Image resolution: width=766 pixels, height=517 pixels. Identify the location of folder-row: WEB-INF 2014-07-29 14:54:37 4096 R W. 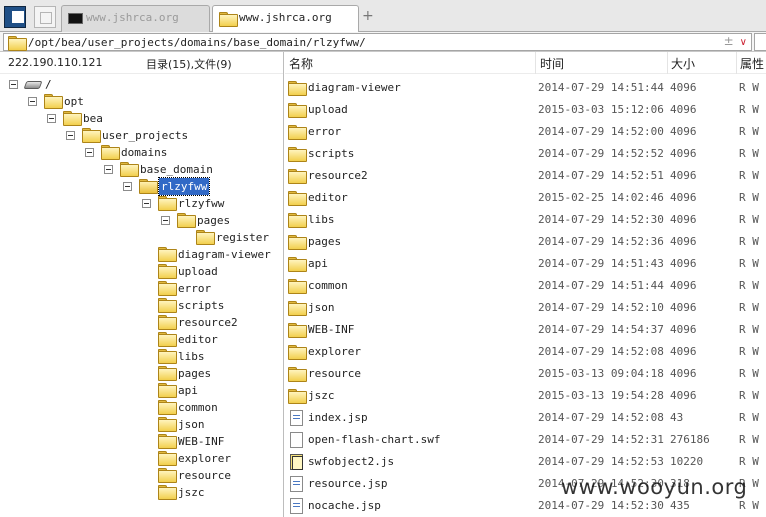
(525, 330).